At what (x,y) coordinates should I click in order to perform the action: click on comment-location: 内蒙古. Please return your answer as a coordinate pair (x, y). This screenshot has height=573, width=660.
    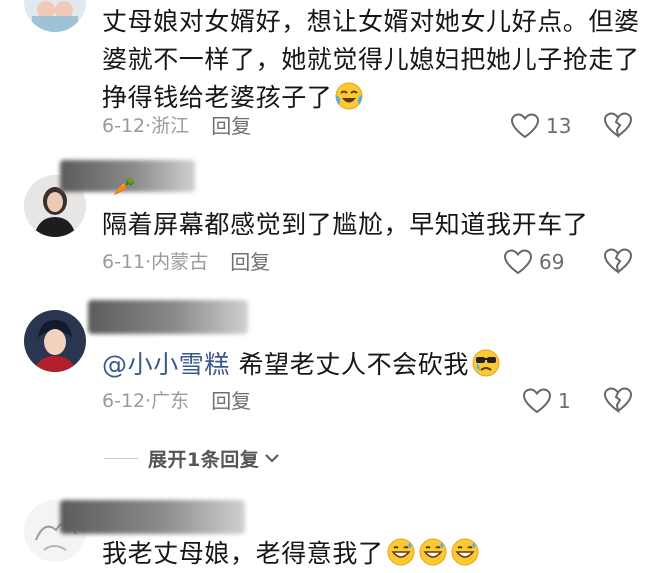
    Looking at the image, I should click on (180, 262).